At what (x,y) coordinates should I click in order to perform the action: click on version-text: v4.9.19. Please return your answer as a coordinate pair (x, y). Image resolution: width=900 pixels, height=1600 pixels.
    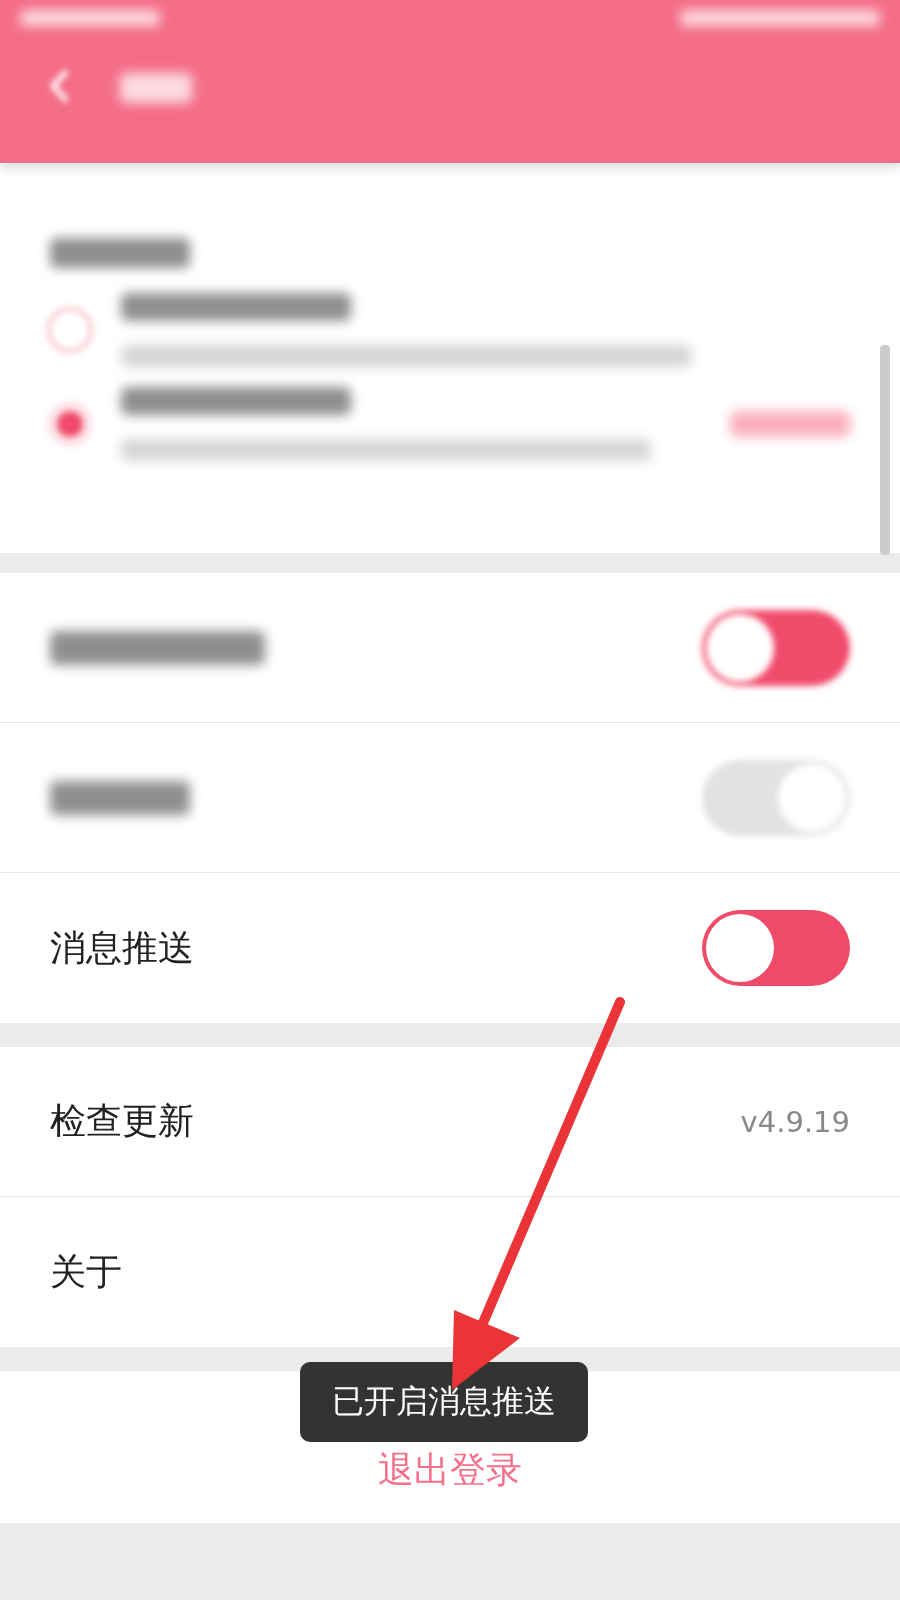
    Looking at the image, I should click on (795, 1121).